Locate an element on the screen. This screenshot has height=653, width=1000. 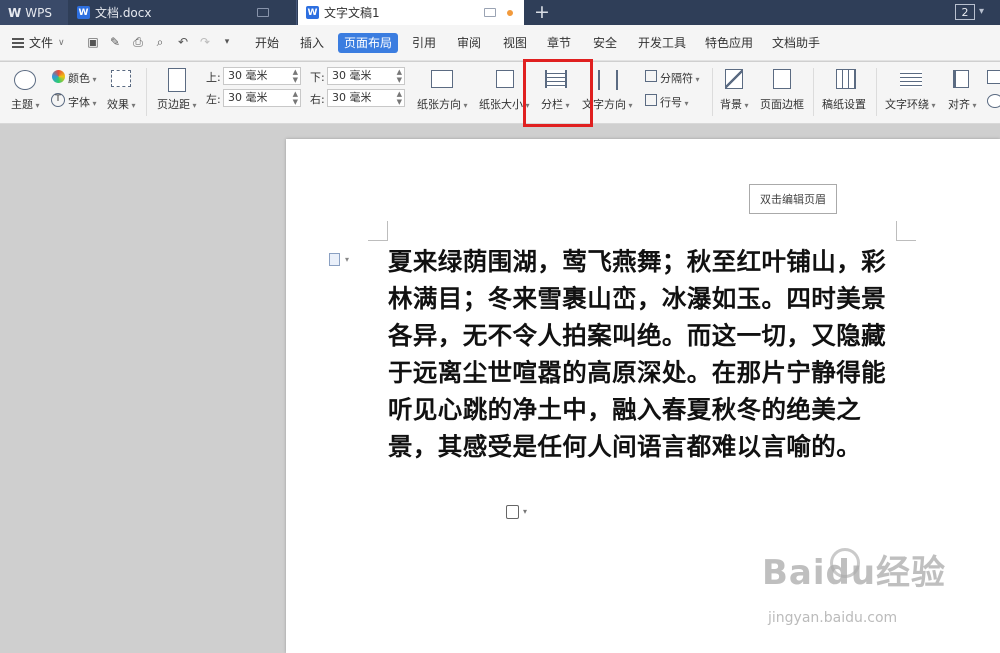
text-wrap-icon is located at coordinates (911, 79).